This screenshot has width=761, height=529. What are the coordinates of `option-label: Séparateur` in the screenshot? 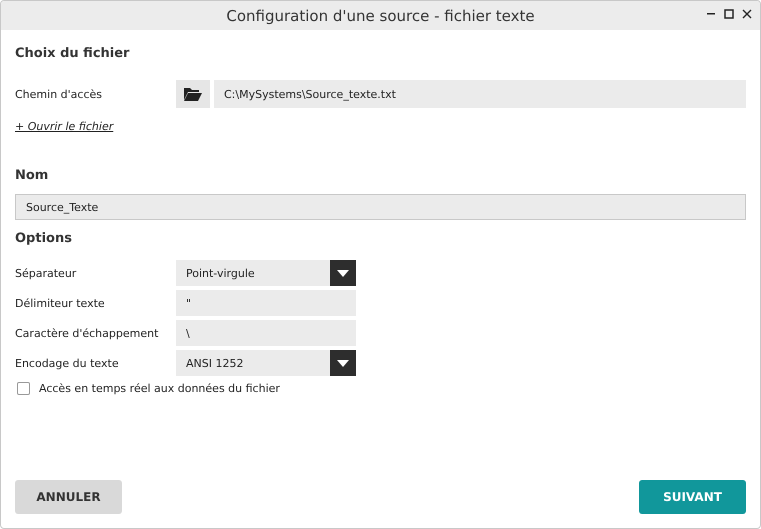 It's located at (46, 273).